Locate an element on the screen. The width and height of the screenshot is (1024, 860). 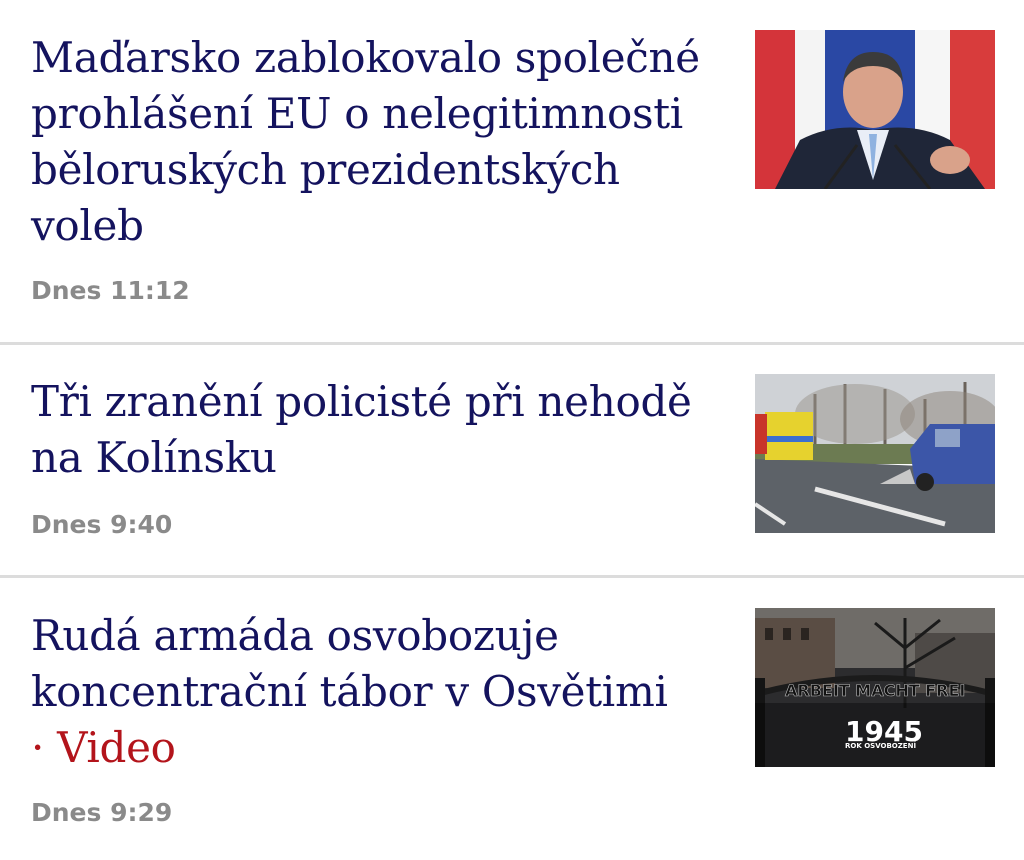
video-label: · Video is located at coordinates (103, 747).